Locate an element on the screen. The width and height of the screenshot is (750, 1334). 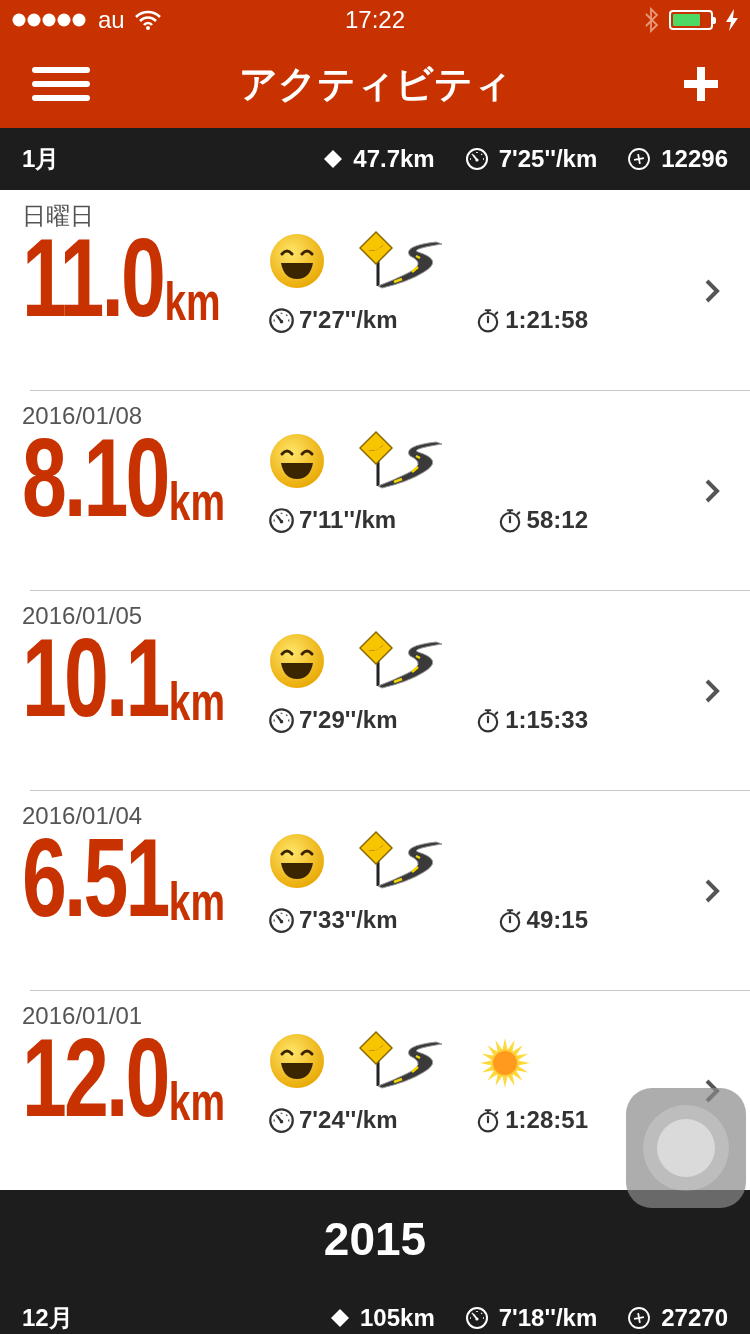
charging-icon is located at coordinates (732, 20).